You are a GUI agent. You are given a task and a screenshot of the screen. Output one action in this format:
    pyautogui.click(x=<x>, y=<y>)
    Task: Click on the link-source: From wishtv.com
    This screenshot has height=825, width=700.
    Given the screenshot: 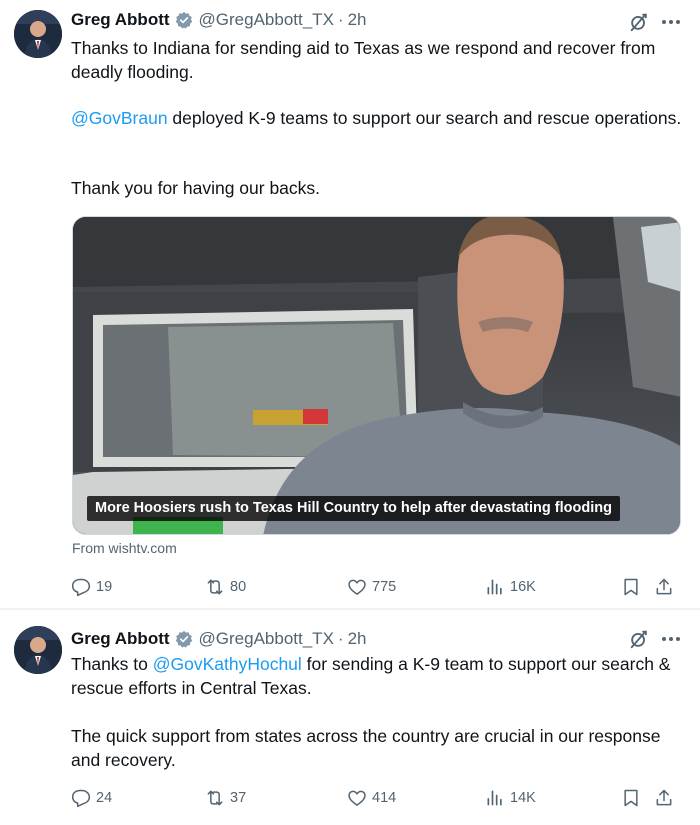 What is the action you would take?
    pyautogui.click(x=124, y=548)
    